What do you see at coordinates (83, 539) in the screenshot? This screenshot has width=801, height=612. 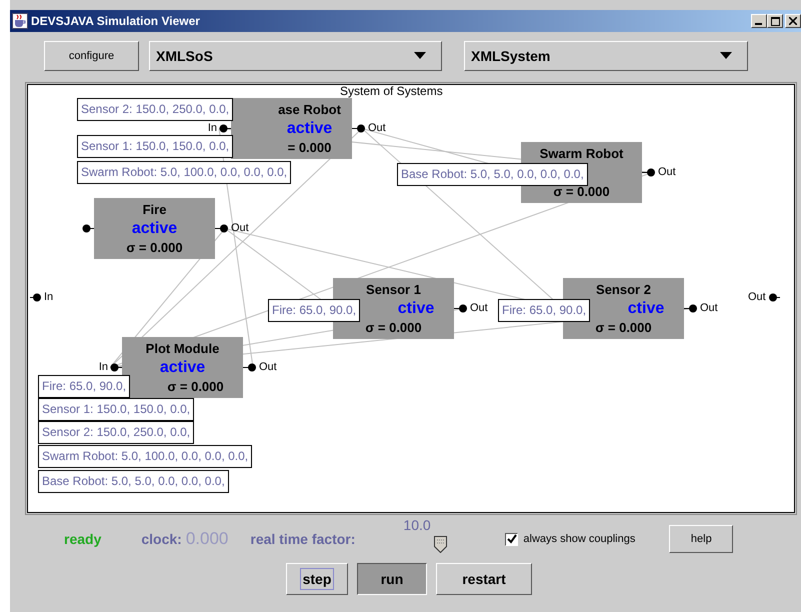 I see `status-text: ready` at bounding box center [83, 539].